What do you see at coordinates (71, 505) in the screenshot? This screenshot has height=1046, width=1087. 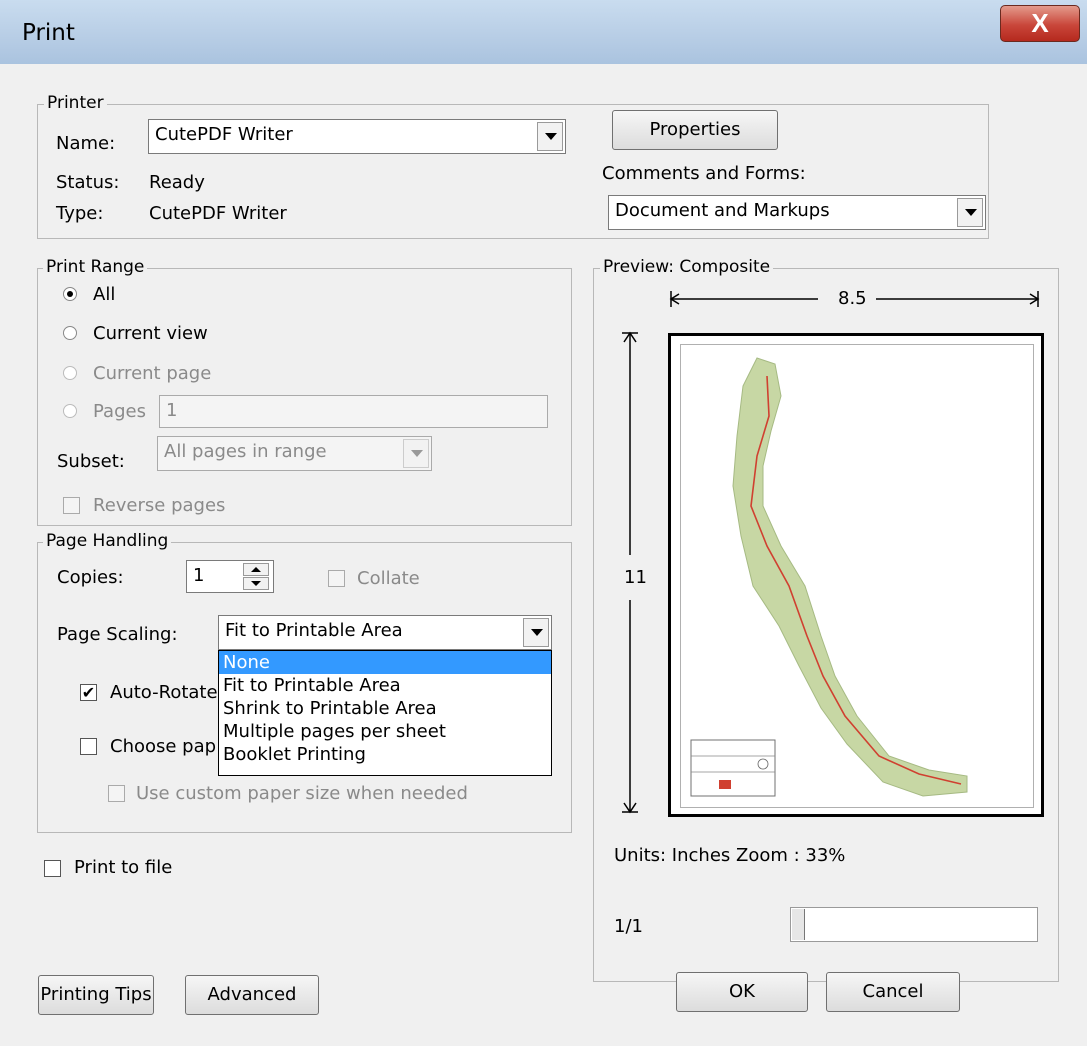 I see `reverse-pages-checkbox` at bounding box center [71, 505].